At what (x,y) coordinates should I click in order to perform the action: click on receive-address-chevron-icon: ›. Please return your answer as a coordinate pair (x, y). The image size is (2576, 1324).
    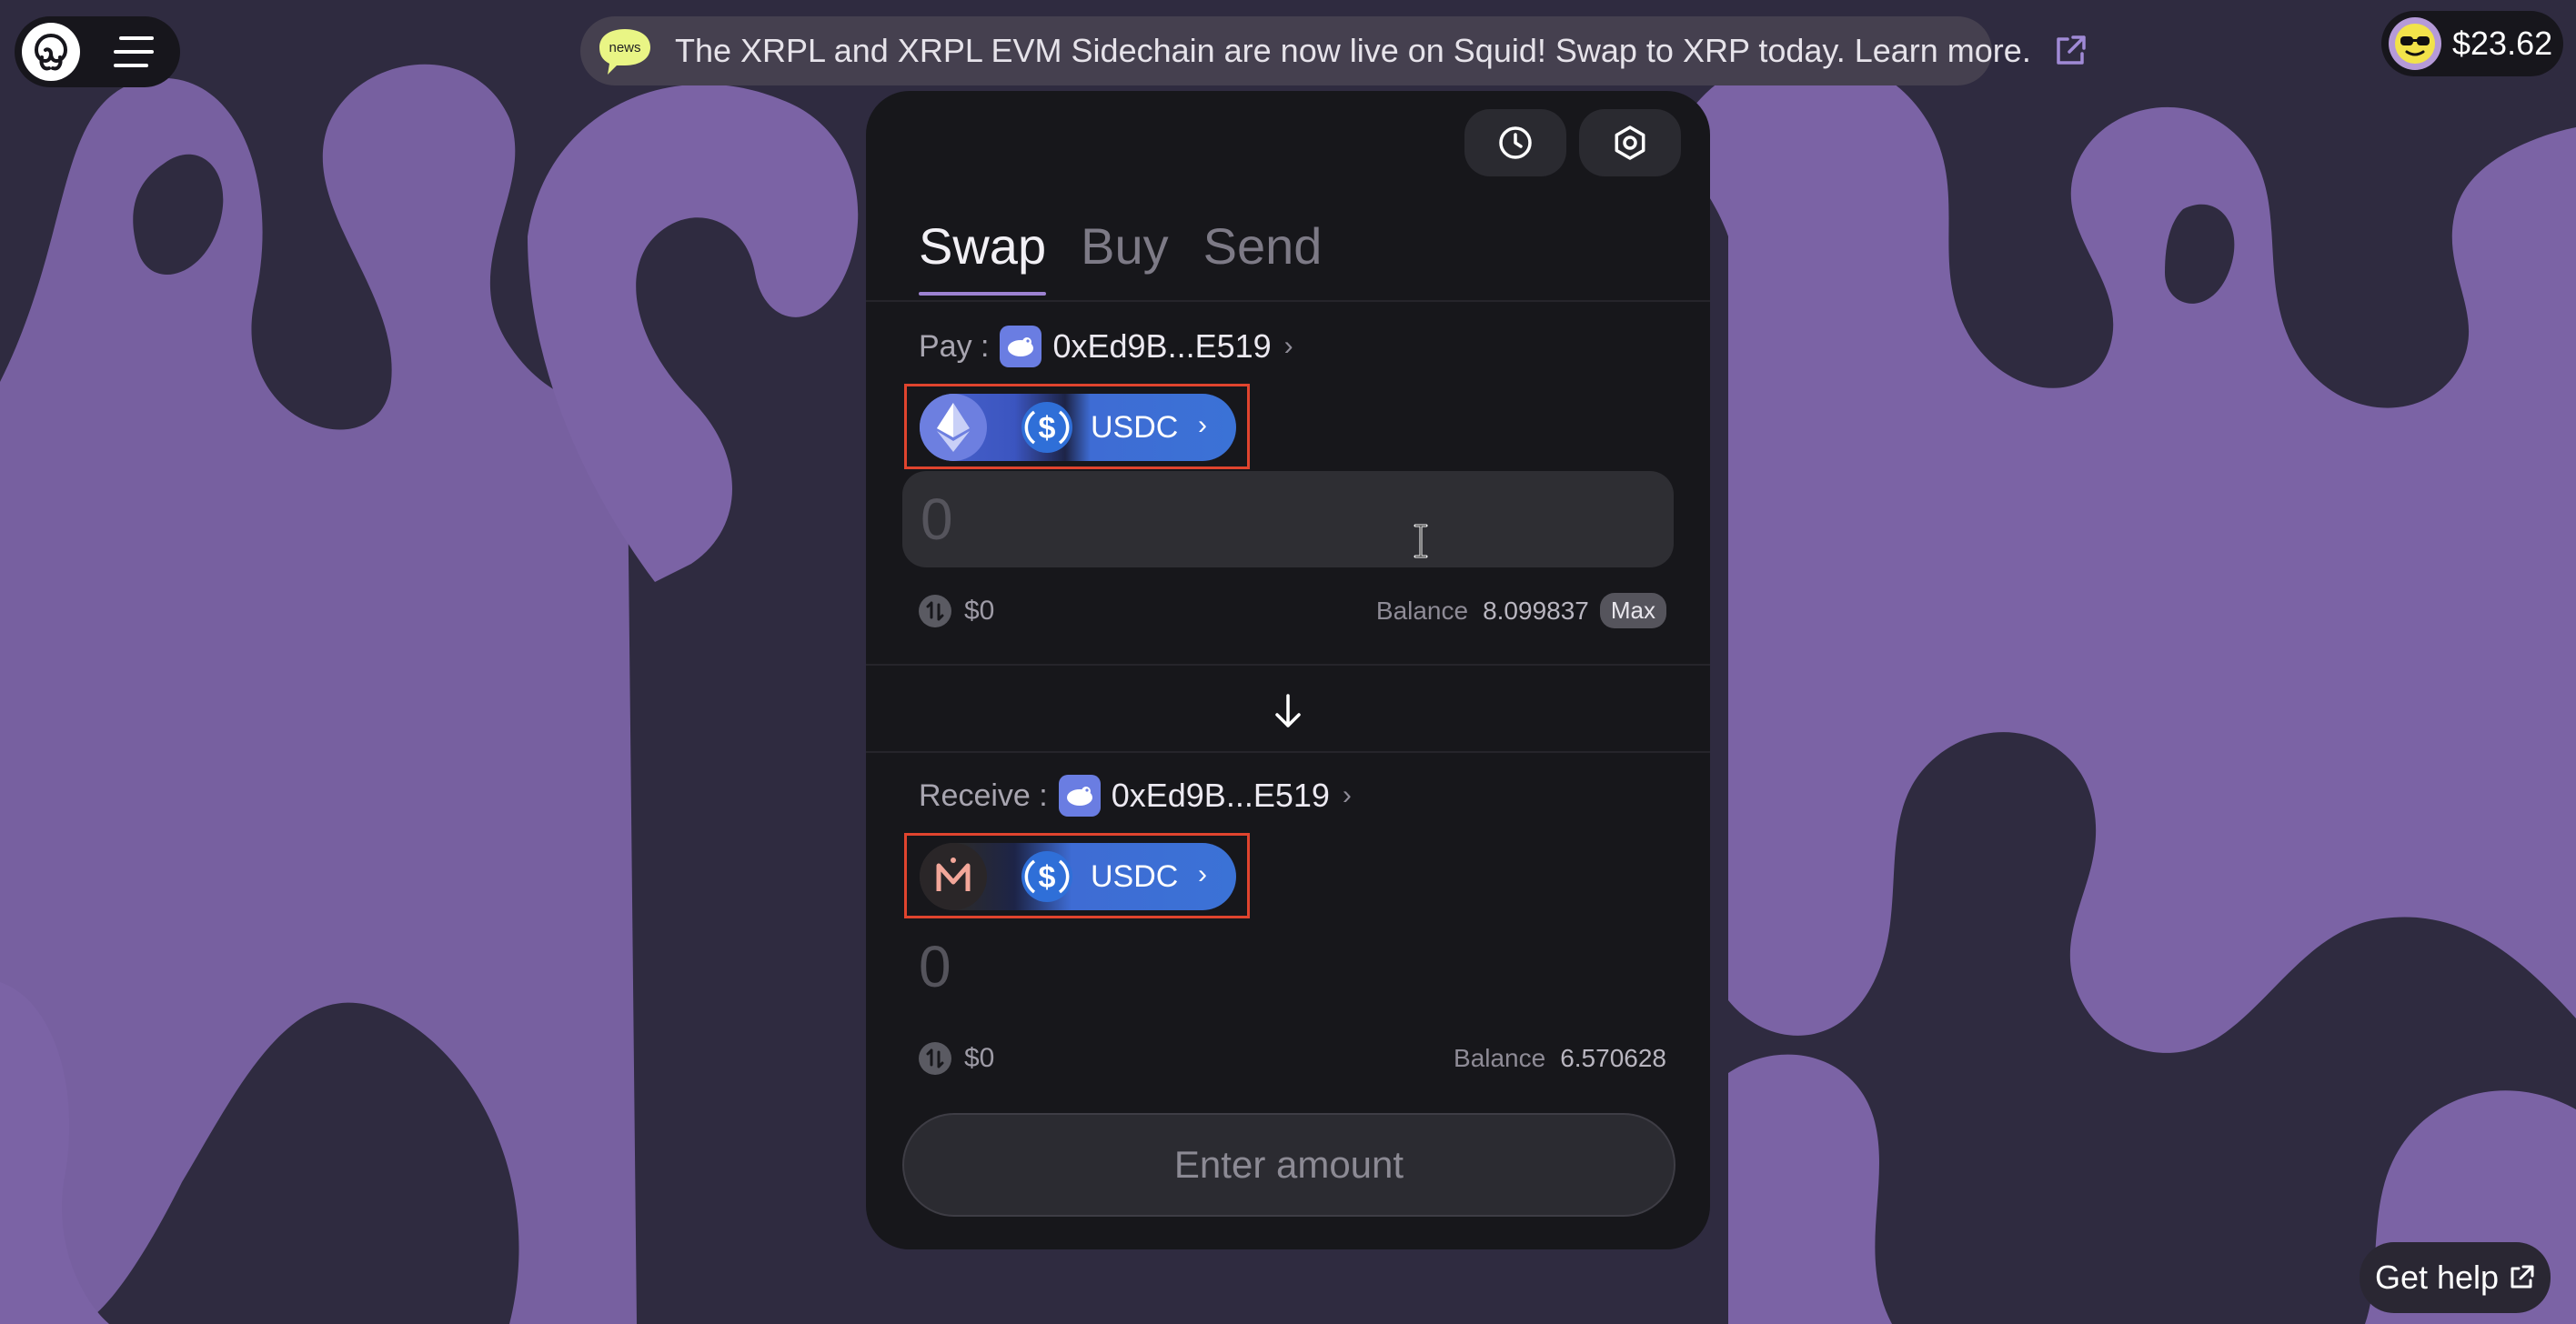
    Looking at the image, I should click on (1347, 795).